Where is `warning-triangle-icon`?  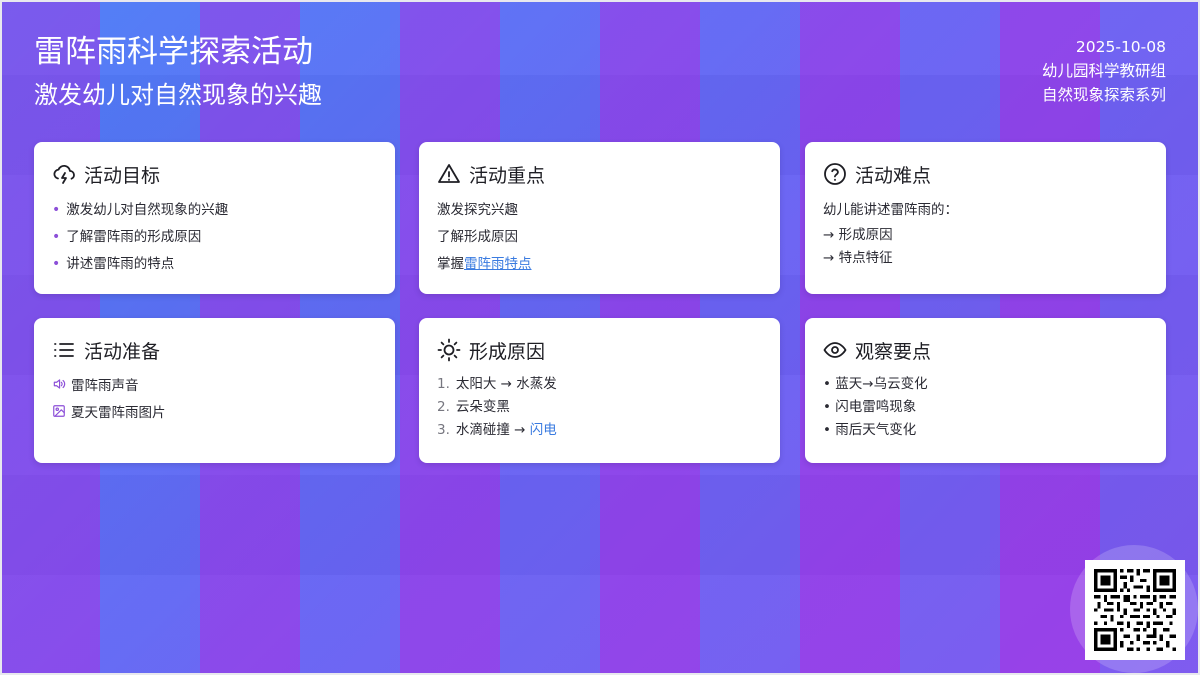
warning-triangle-icon is located at coordinates (449, 174).